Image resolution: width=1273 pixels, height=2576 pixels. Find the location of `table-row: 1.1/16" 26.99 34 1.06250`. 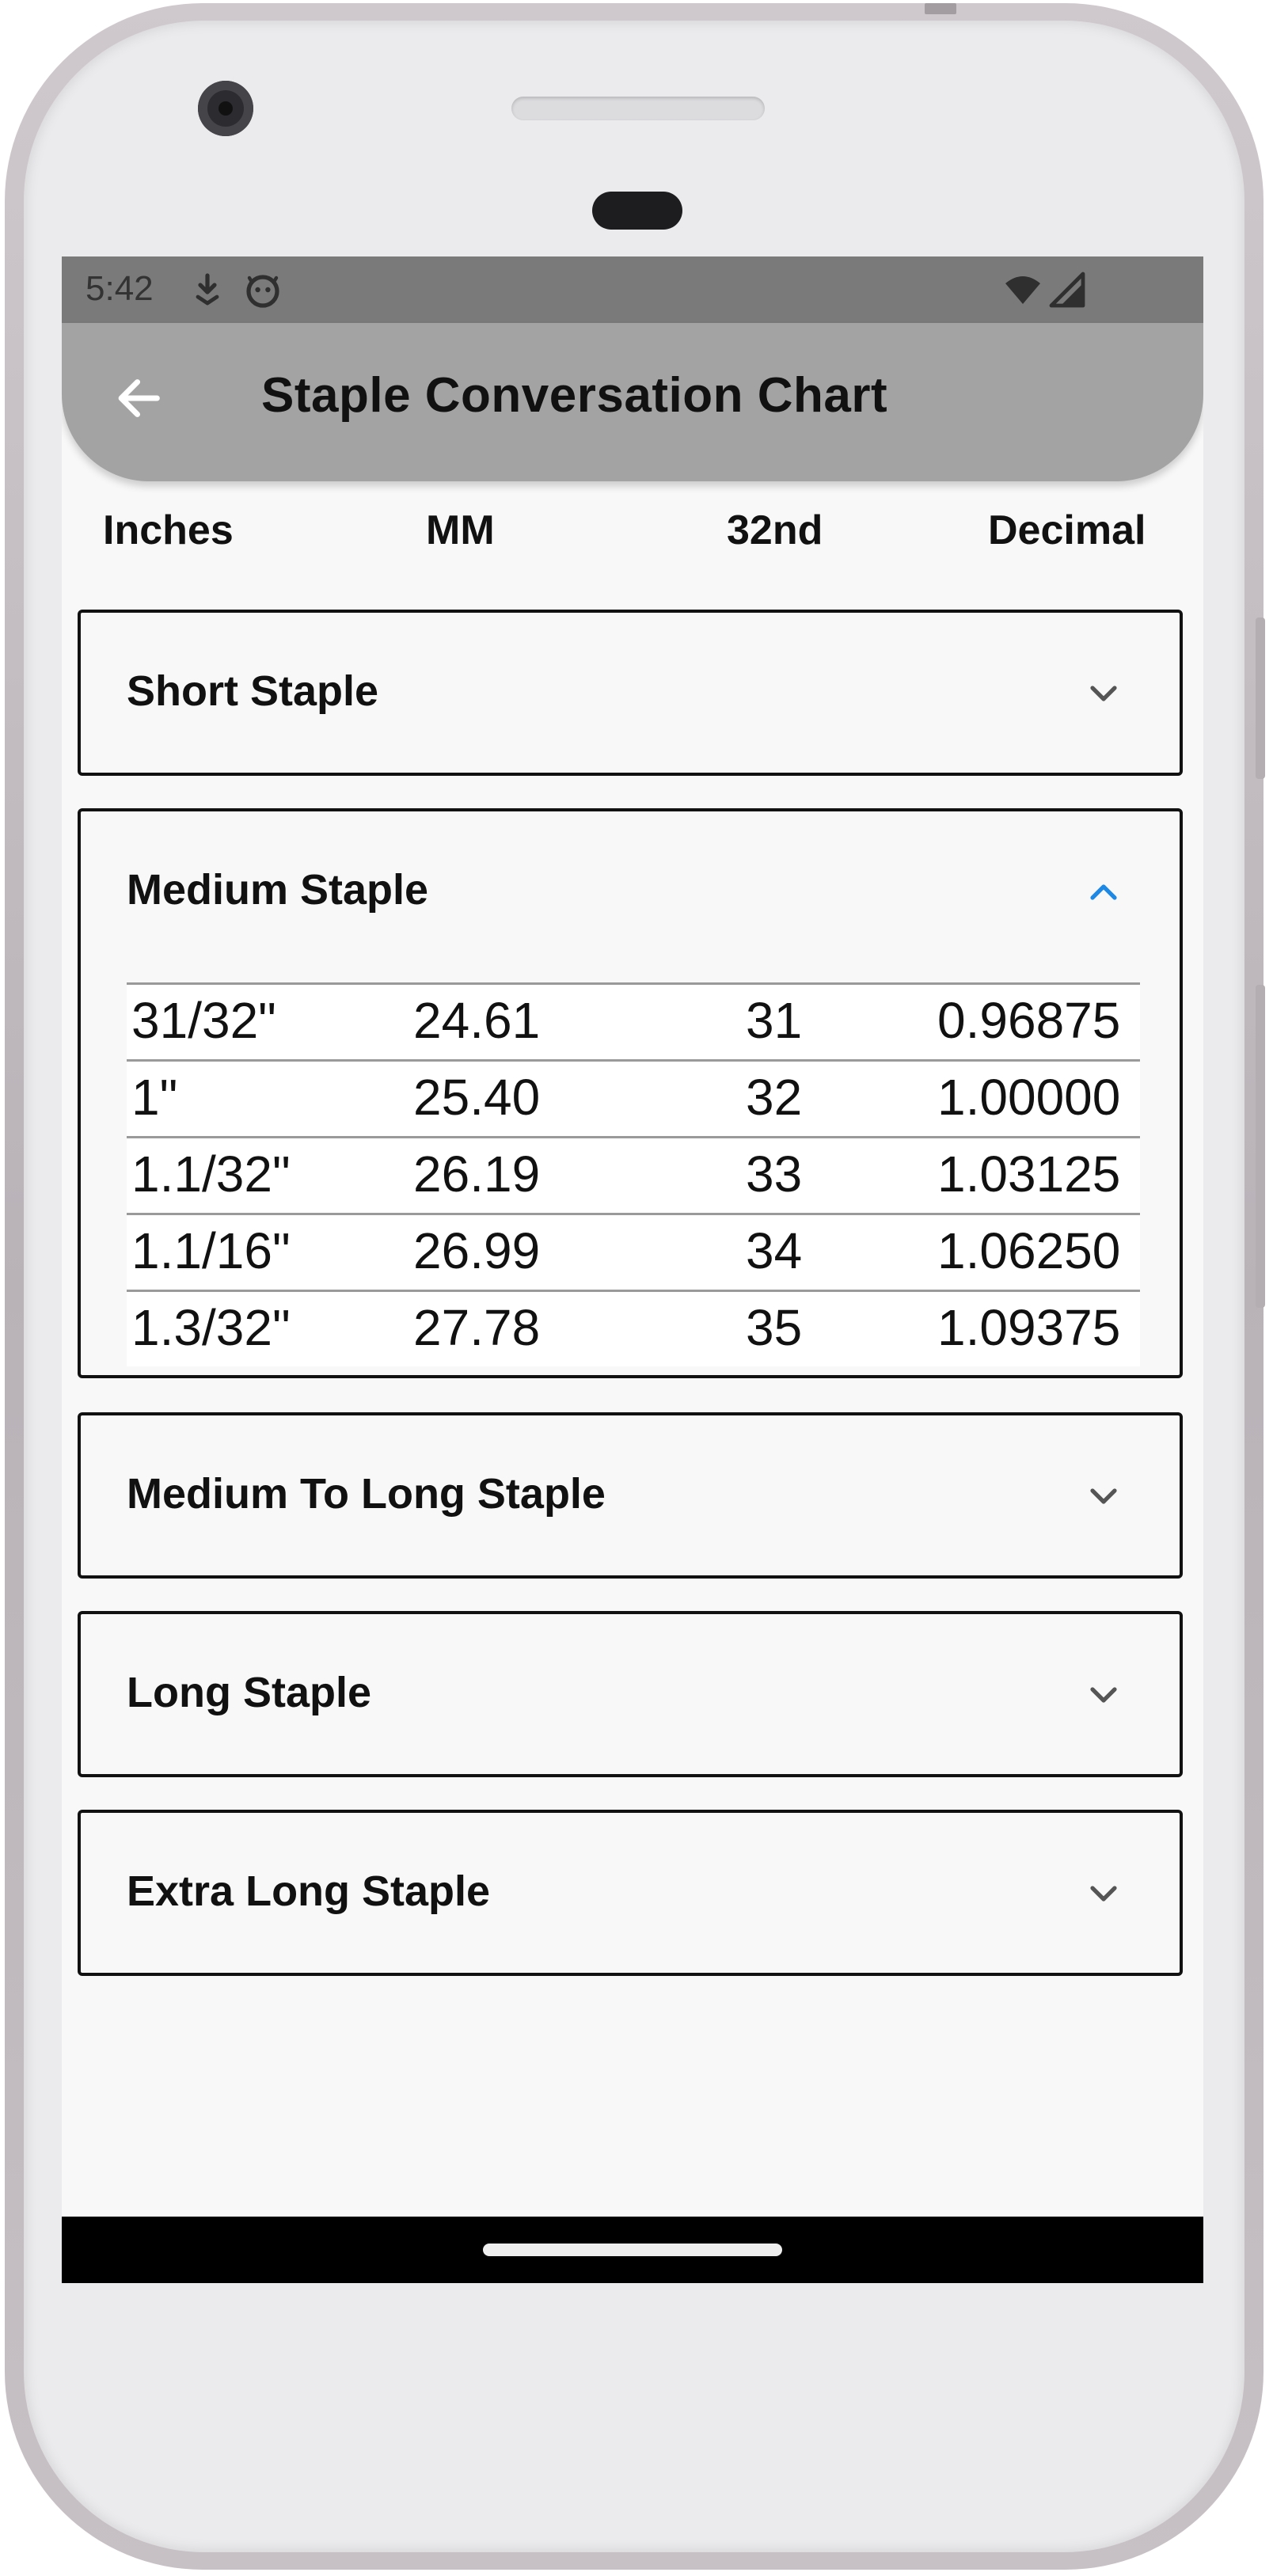

table-row: 1.1/16" 26.99 34 1.06250 is located at coordinates (633, 1251).